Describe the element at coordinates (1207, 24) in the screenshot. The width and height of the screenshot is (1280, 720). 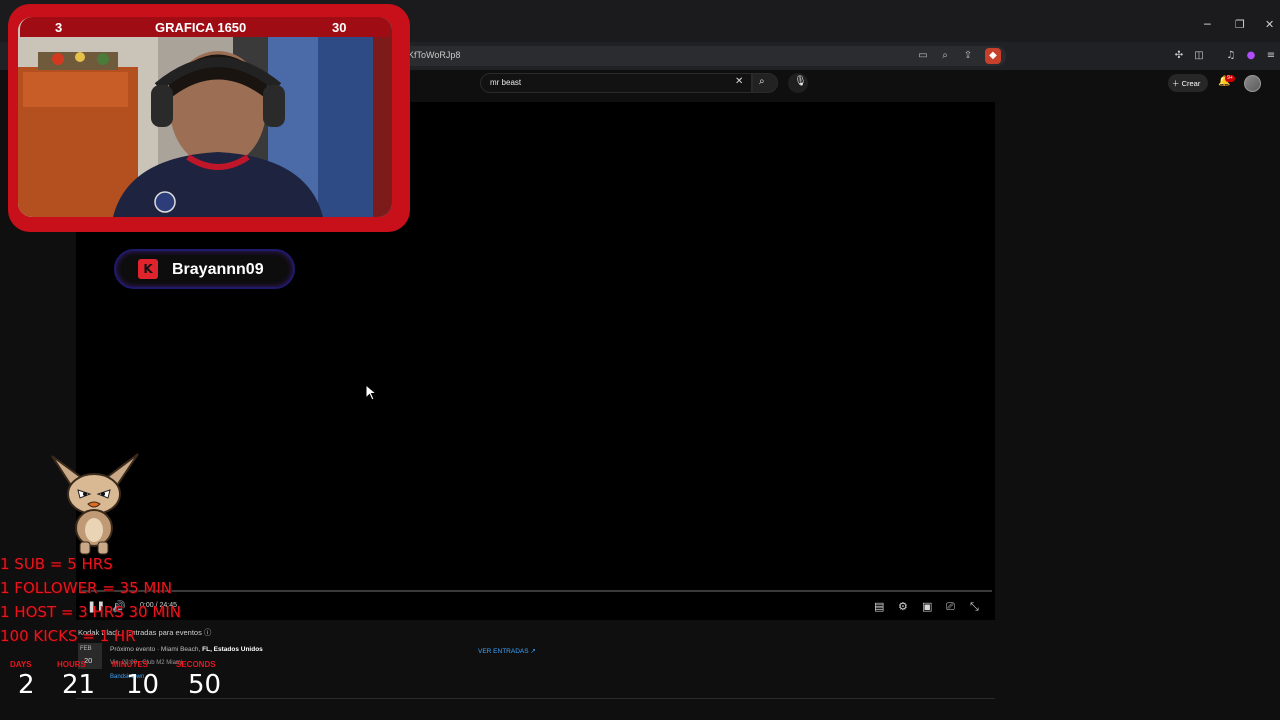
I see `minimize-icon: ─` at that location.